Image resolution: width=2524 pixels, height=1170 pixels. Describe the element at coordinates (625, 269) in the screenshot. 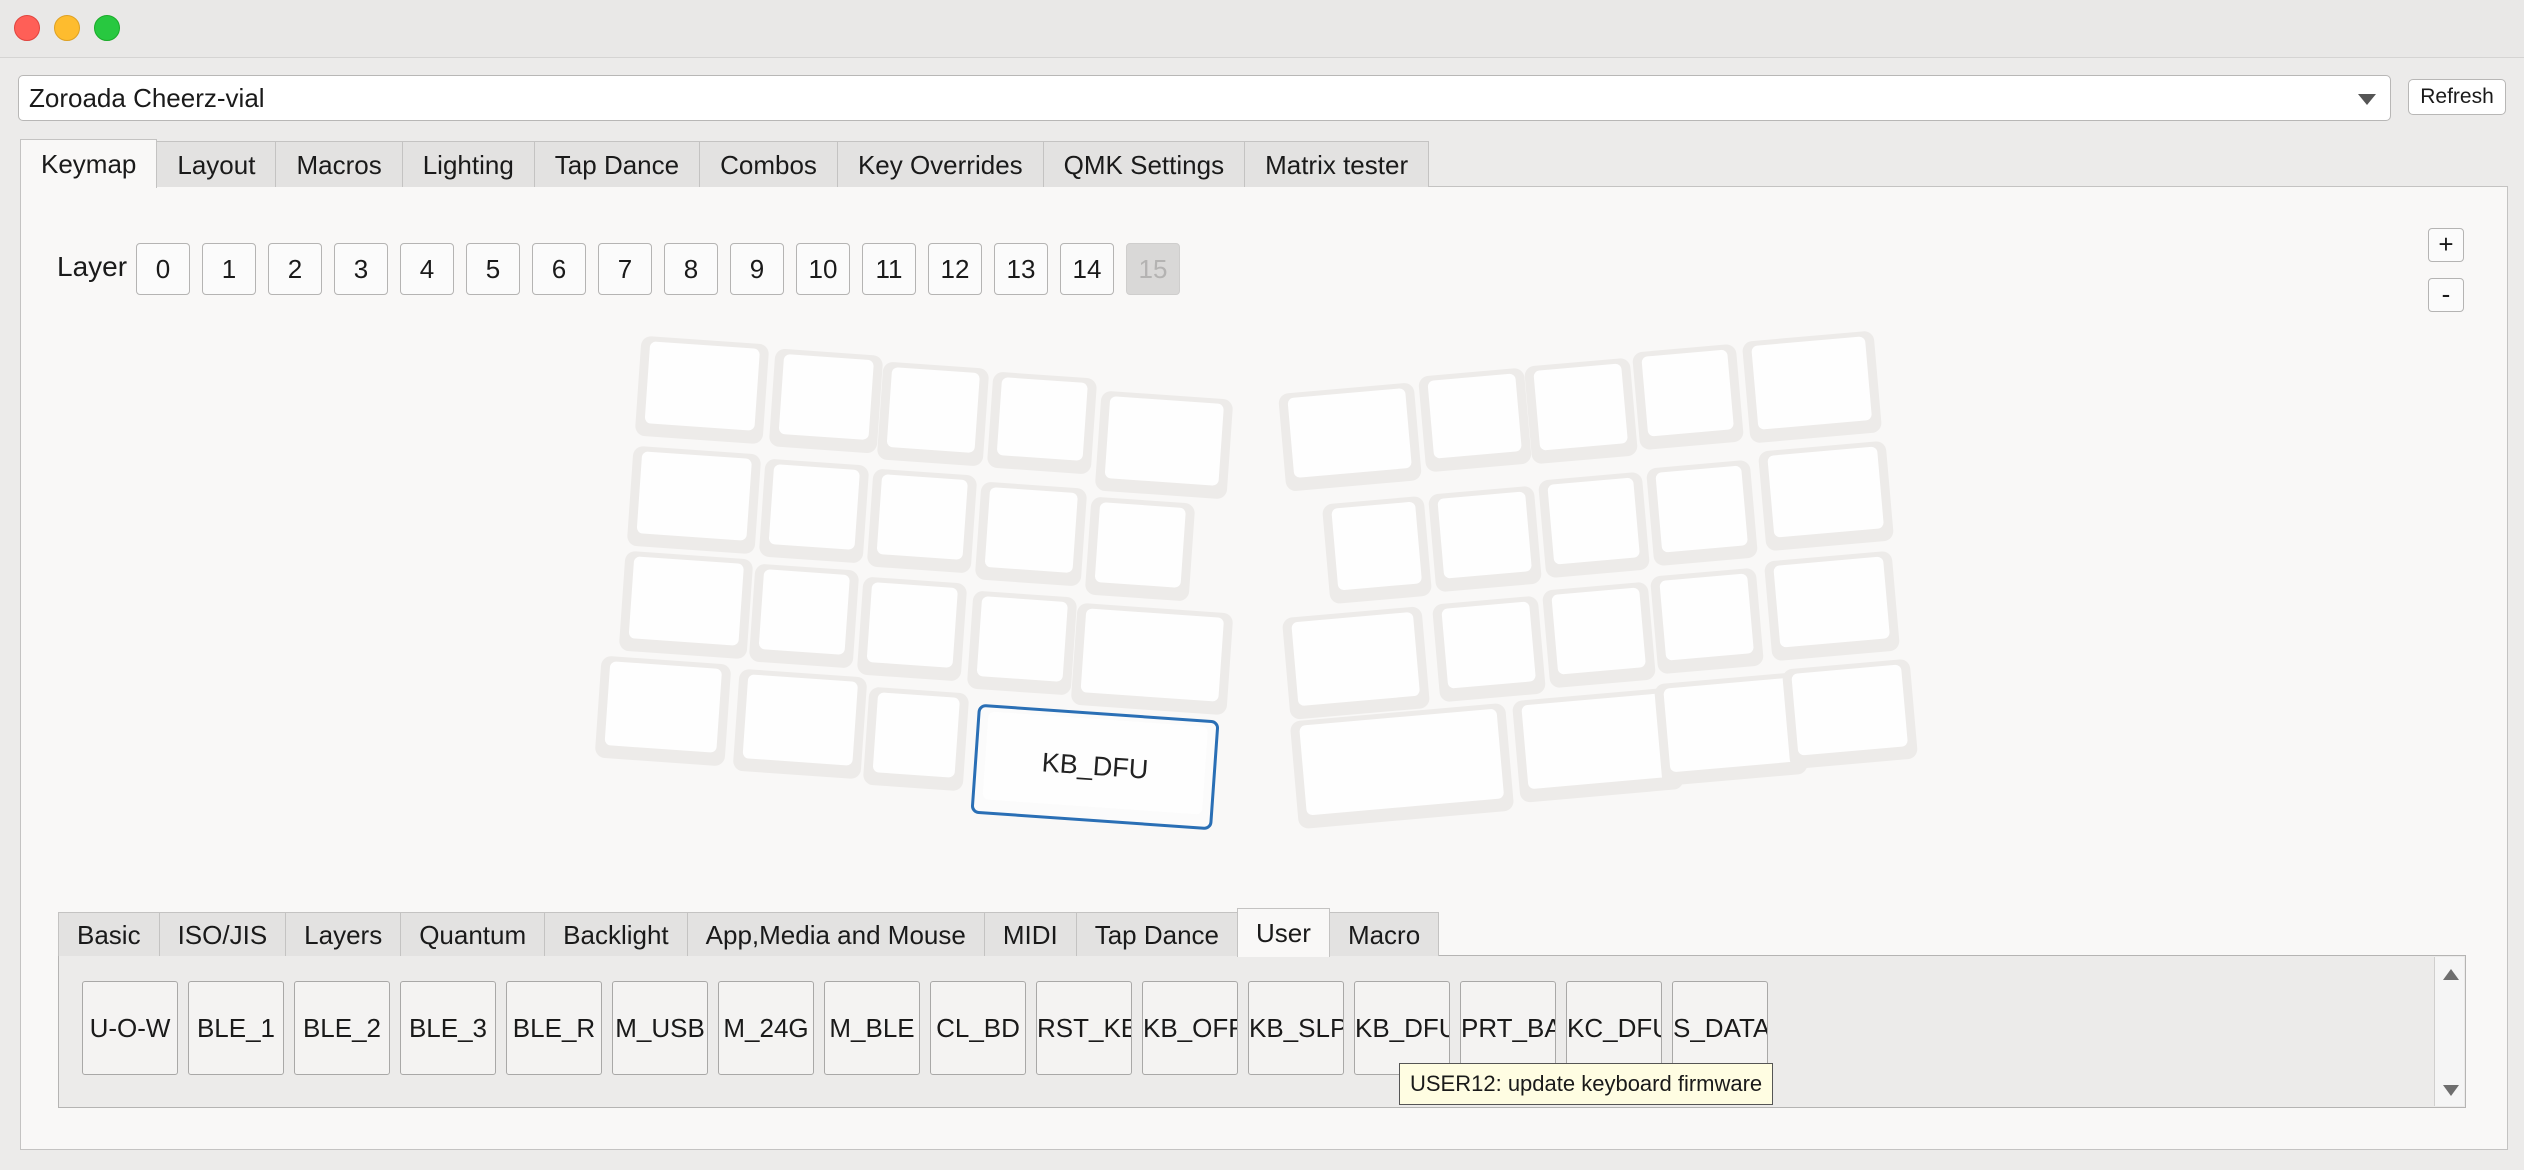

I see `layer-button-7: 7` at that location.